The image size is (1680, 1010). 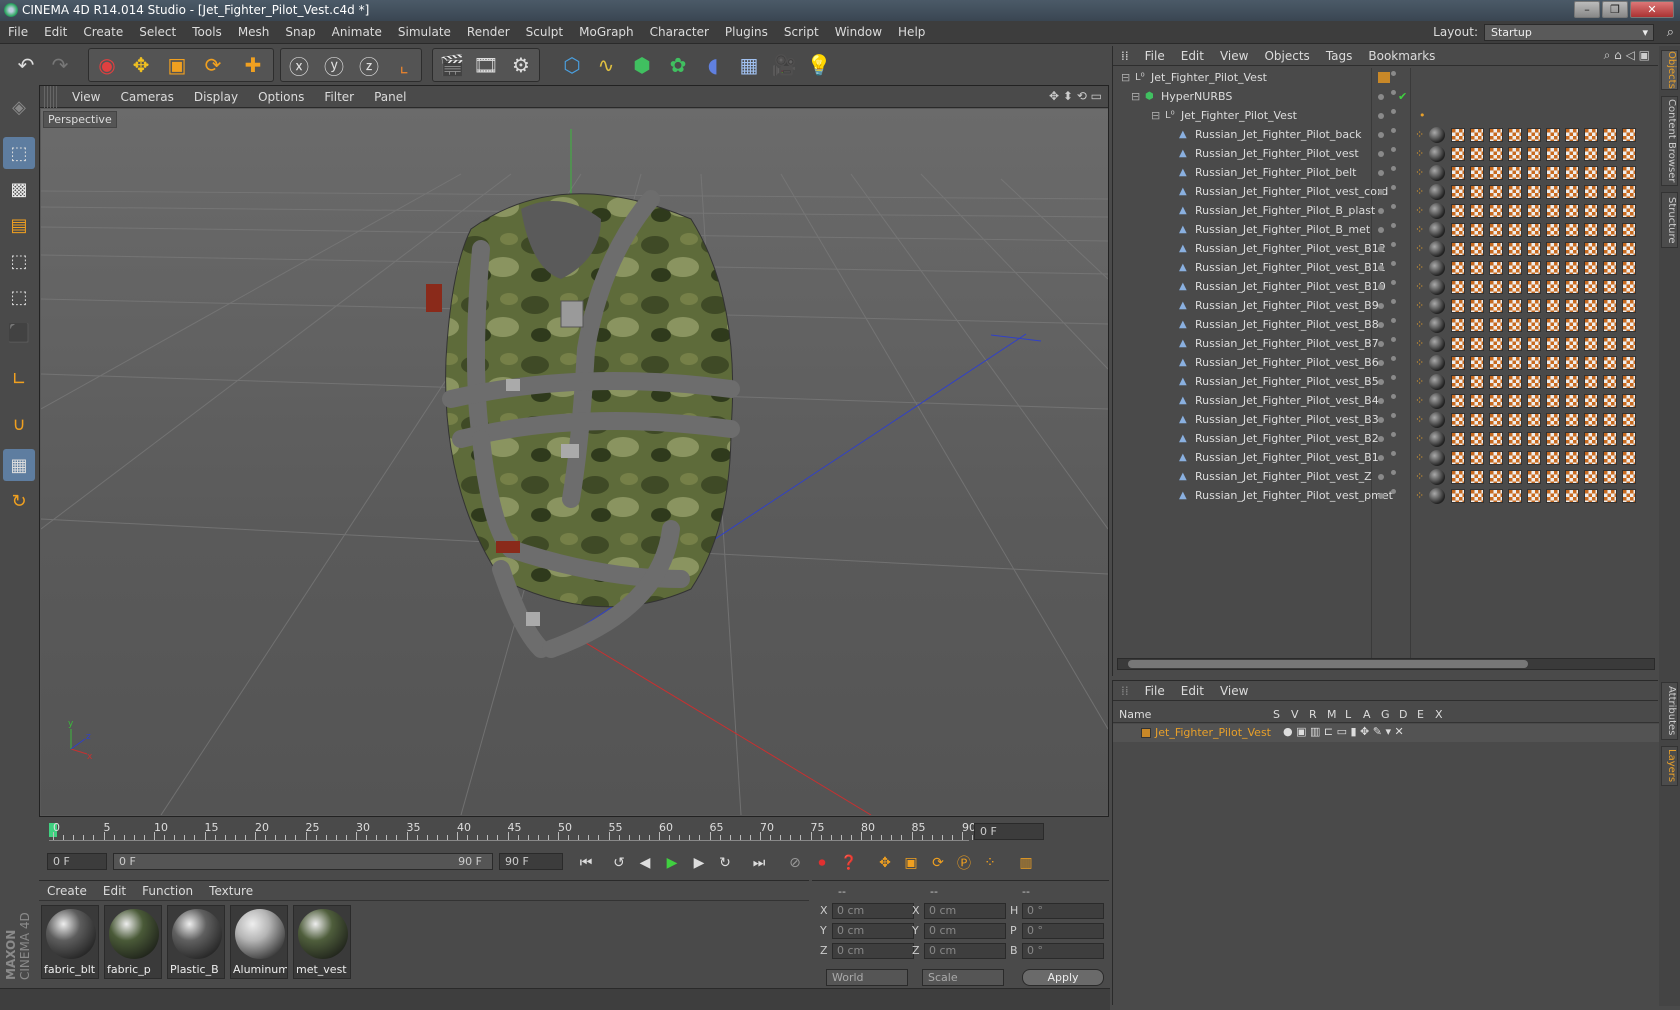 I want to click on object-name: Russian_Jet_Fighter_Pilot_vest_B10, so click(x=1290, y=287).